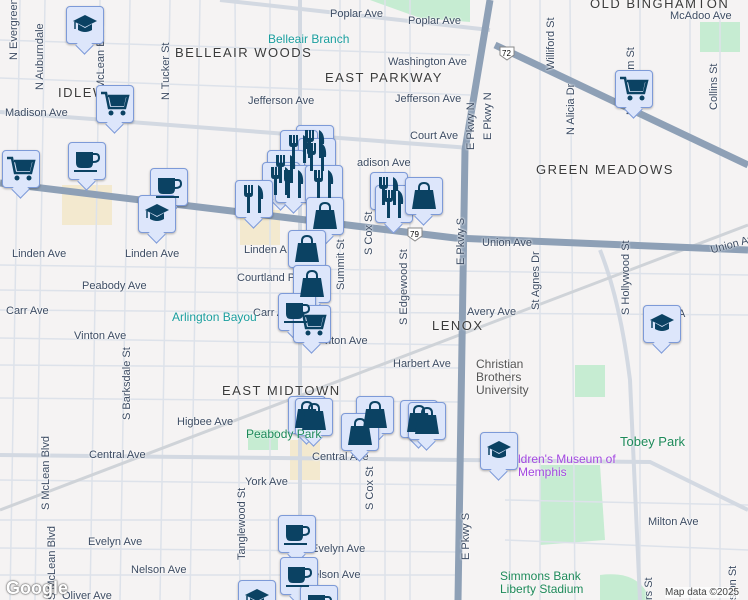 The height and width of the screenshot is (600, 748). What do you see at coordinates (166, 71) in the screenshot?
I see `street-label: N Tucker St` at bounding box center [166, 71].